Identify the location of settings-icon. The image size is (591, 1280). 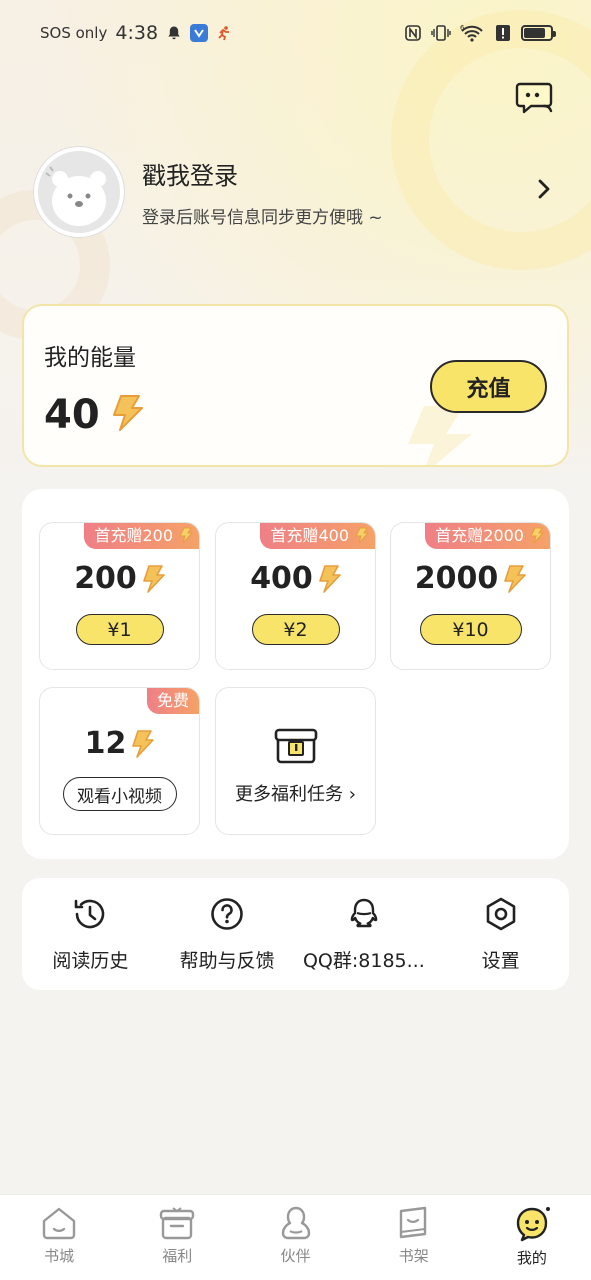
(500, 914).